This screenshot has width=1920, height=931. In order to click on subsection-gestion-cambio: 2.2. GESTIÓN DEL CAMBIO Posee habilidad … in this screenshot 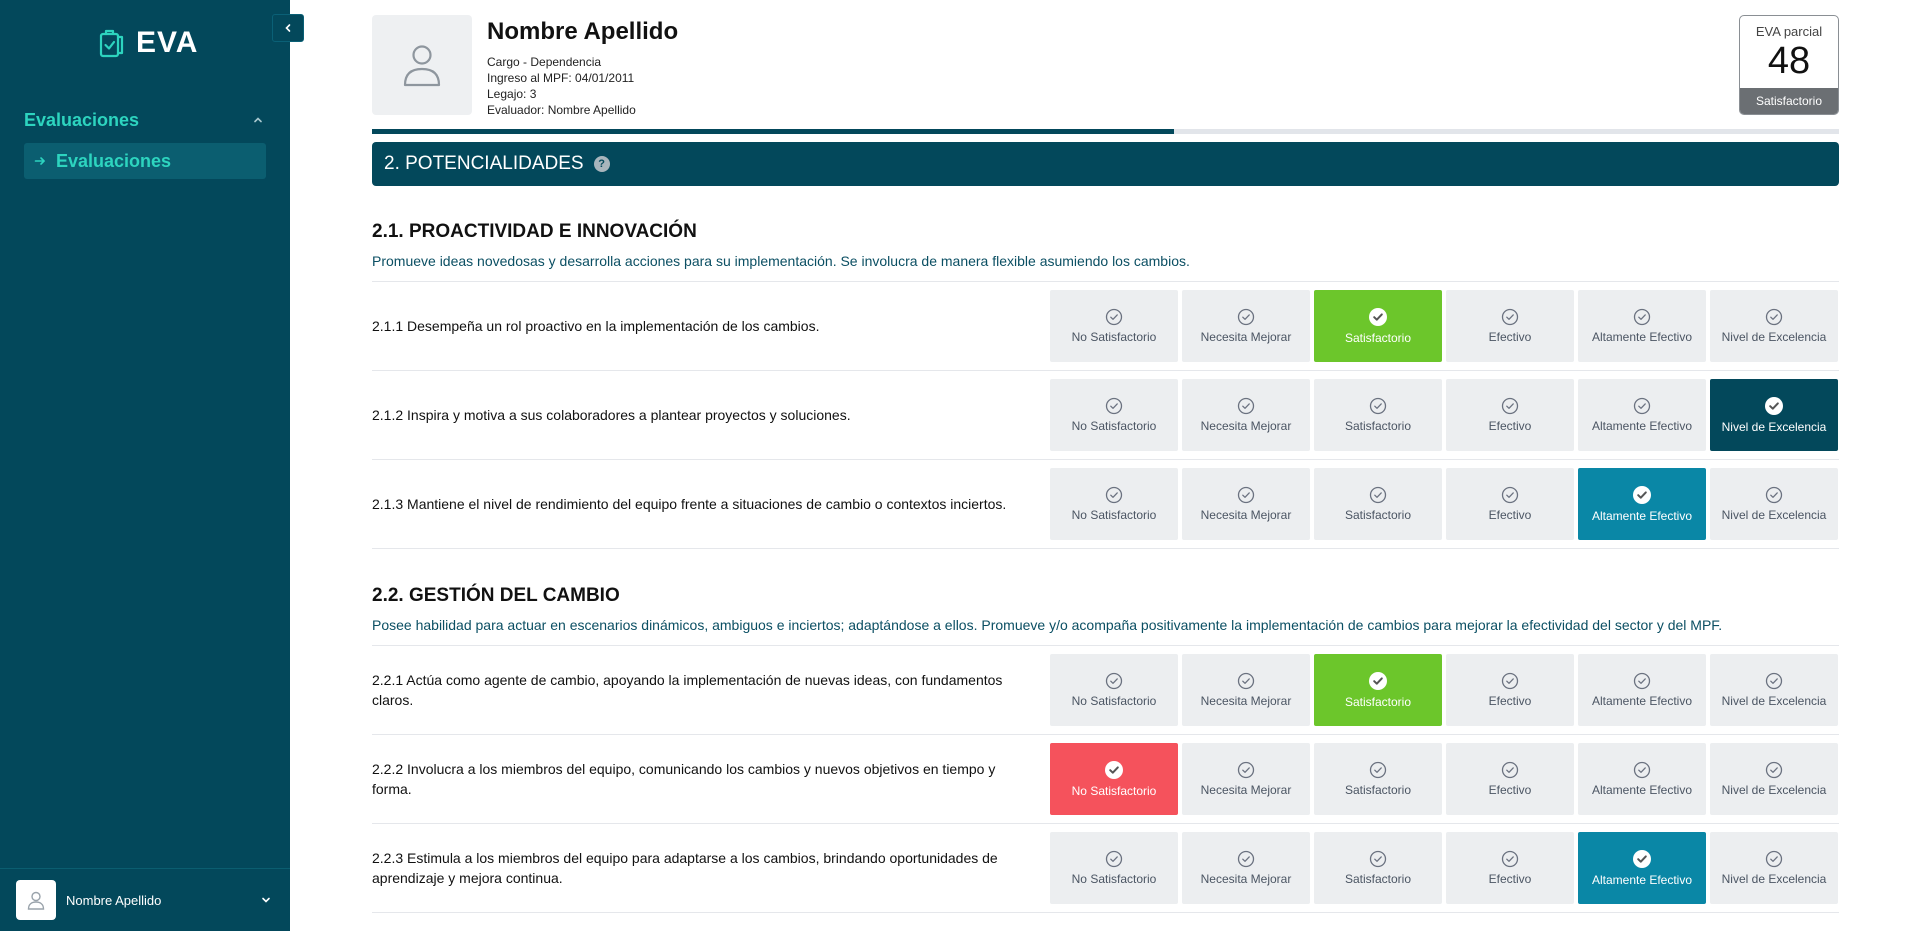, I will do `click(1105, 615)`.